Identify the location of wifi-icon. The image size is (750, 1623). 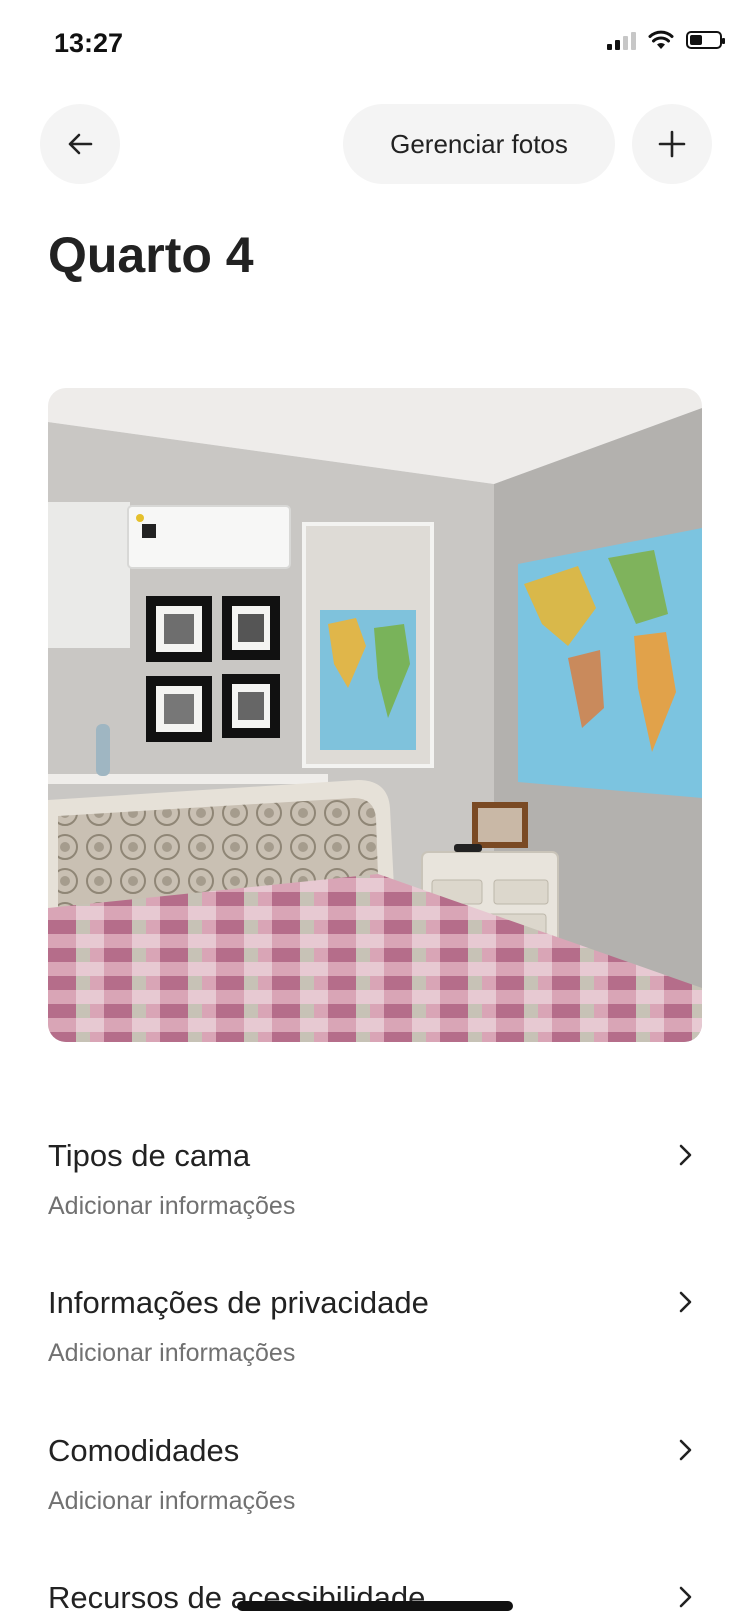
(661, 39).